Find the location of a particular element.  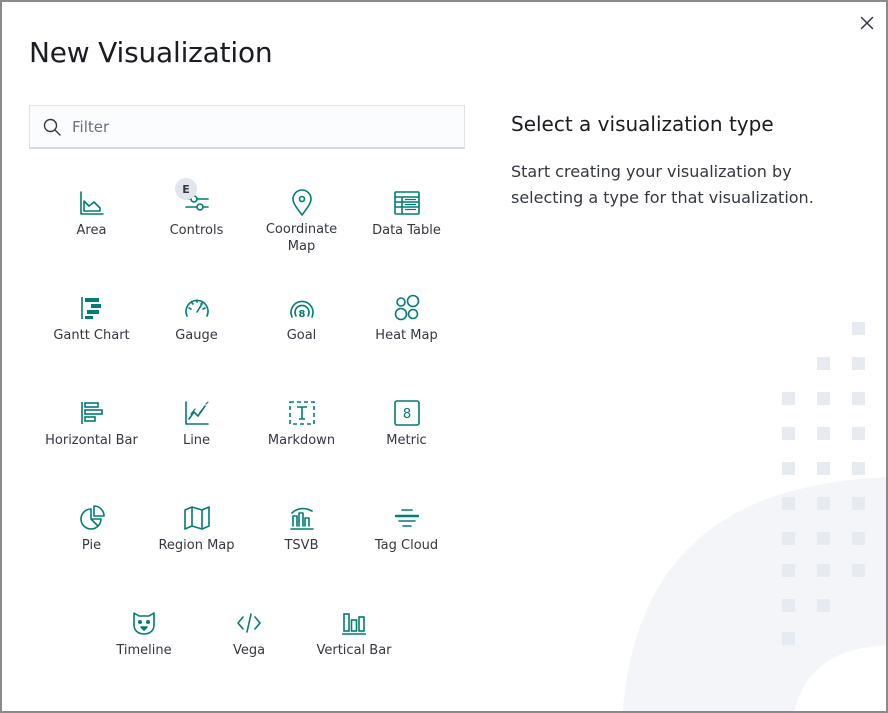

close-icon is located at coordinates (867, 23).